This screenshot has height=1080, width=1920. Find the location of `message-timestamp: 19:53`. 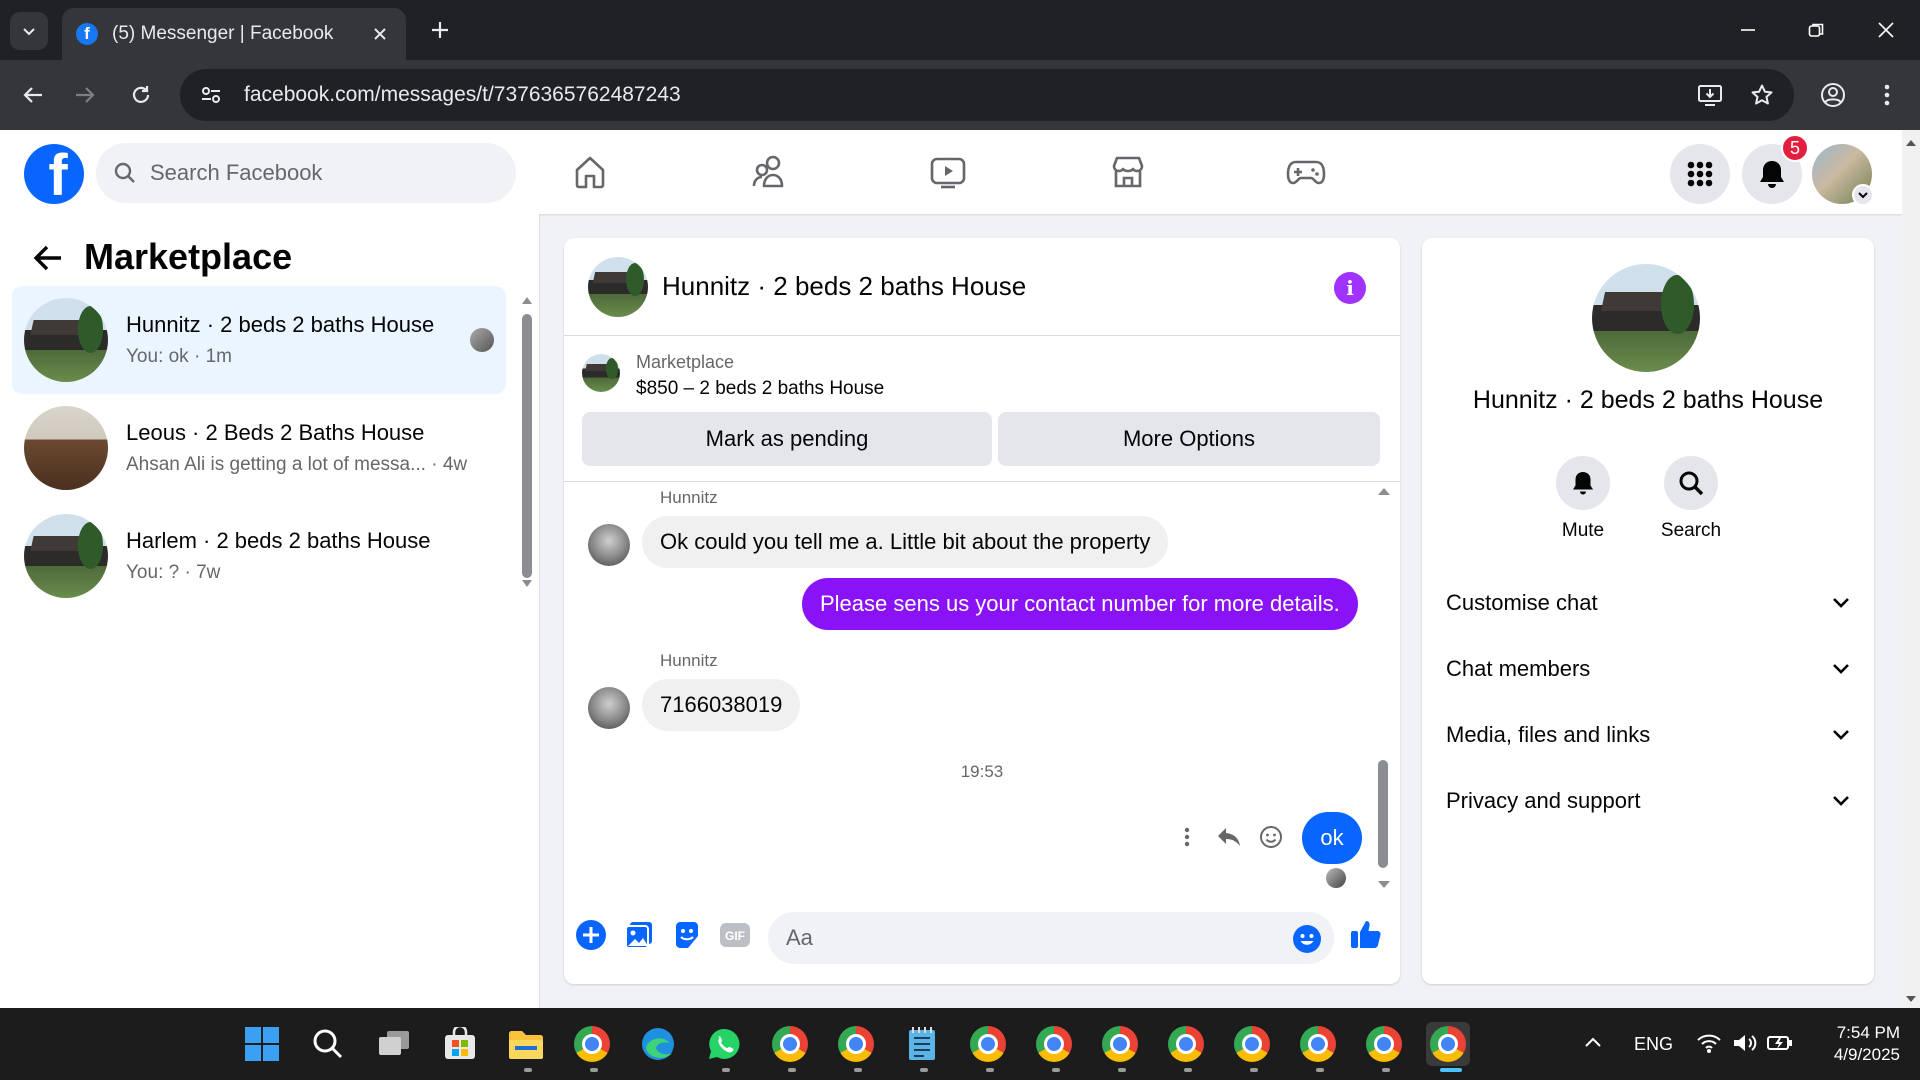

message-timestamp: 19:53 is located at coordinates (982, 771).